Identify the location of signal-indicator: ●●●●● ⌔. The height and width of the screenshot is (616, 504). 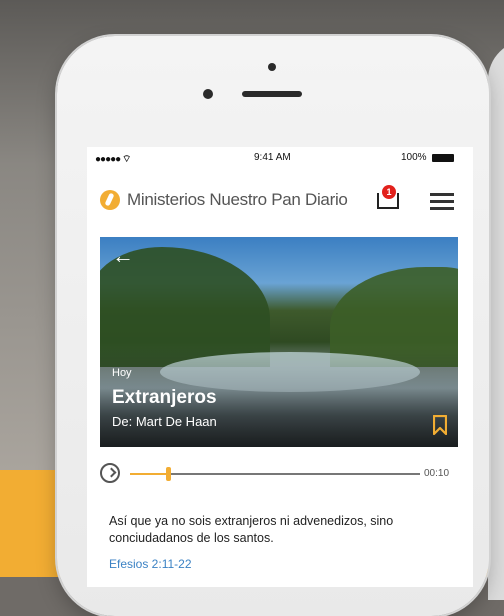
(113, 159).